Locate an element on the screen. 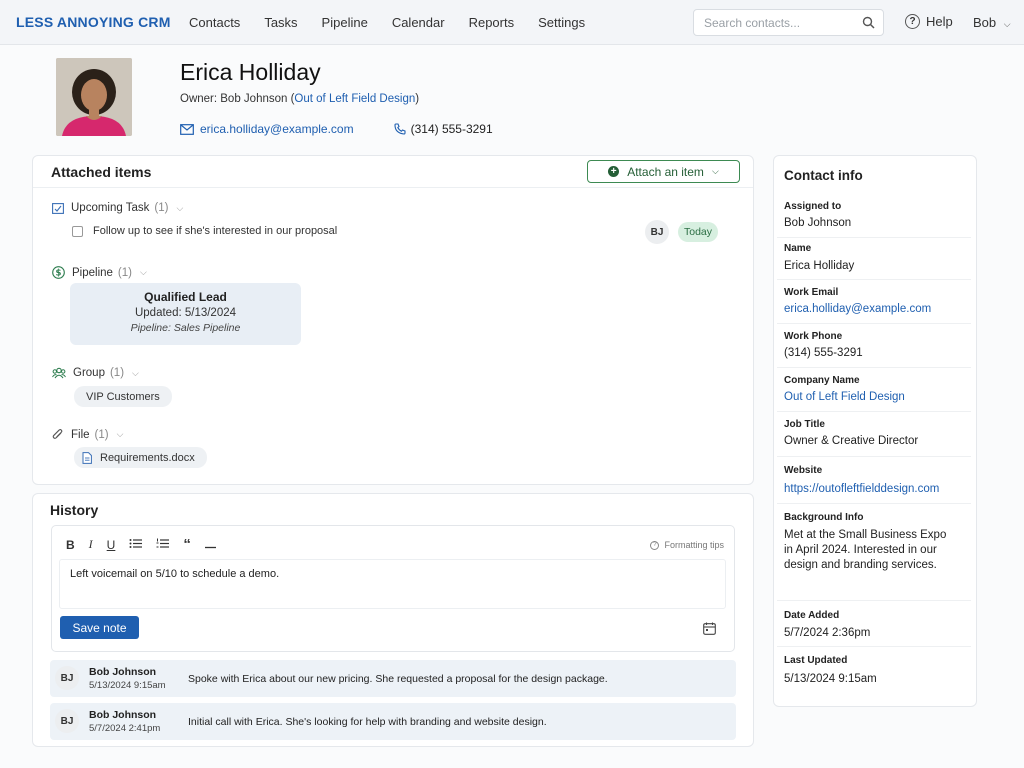  bold-button: B is located at coordinates (70, 545).